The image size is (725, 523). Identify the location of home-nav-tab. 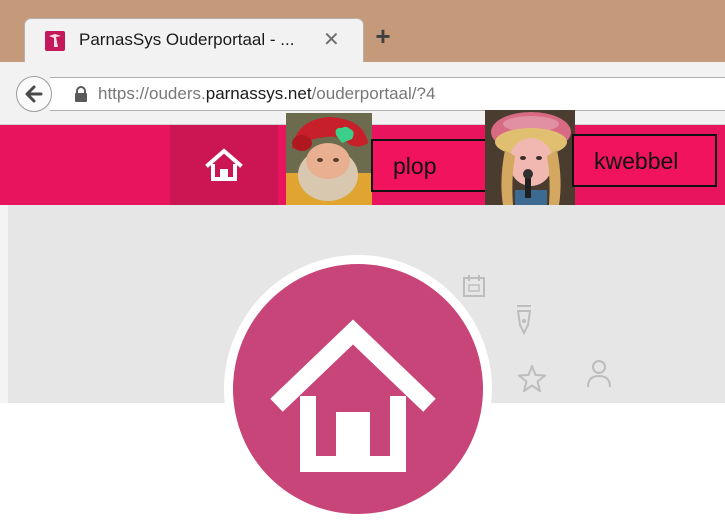
(224, 165).